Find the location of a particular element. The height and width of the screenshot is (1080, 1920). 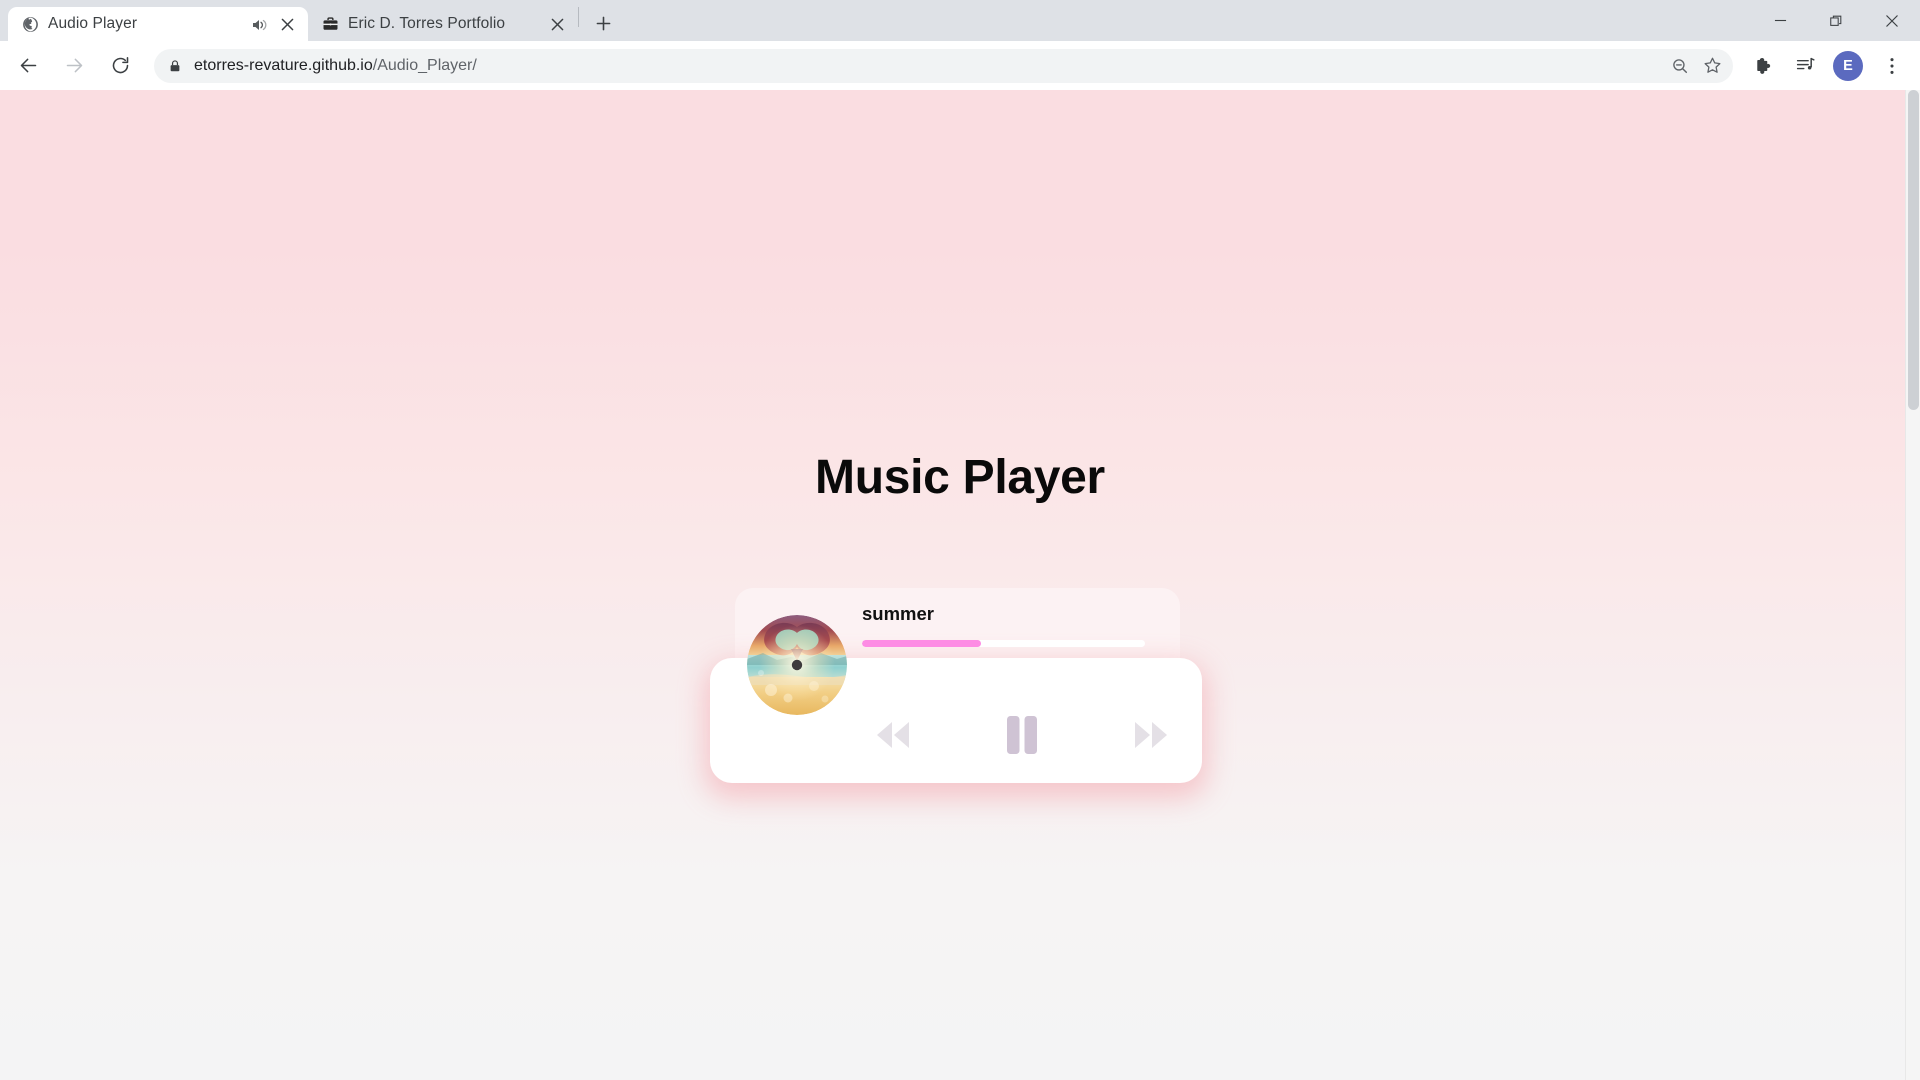

speaker-playing-icon is located at coordinates (258, 24).